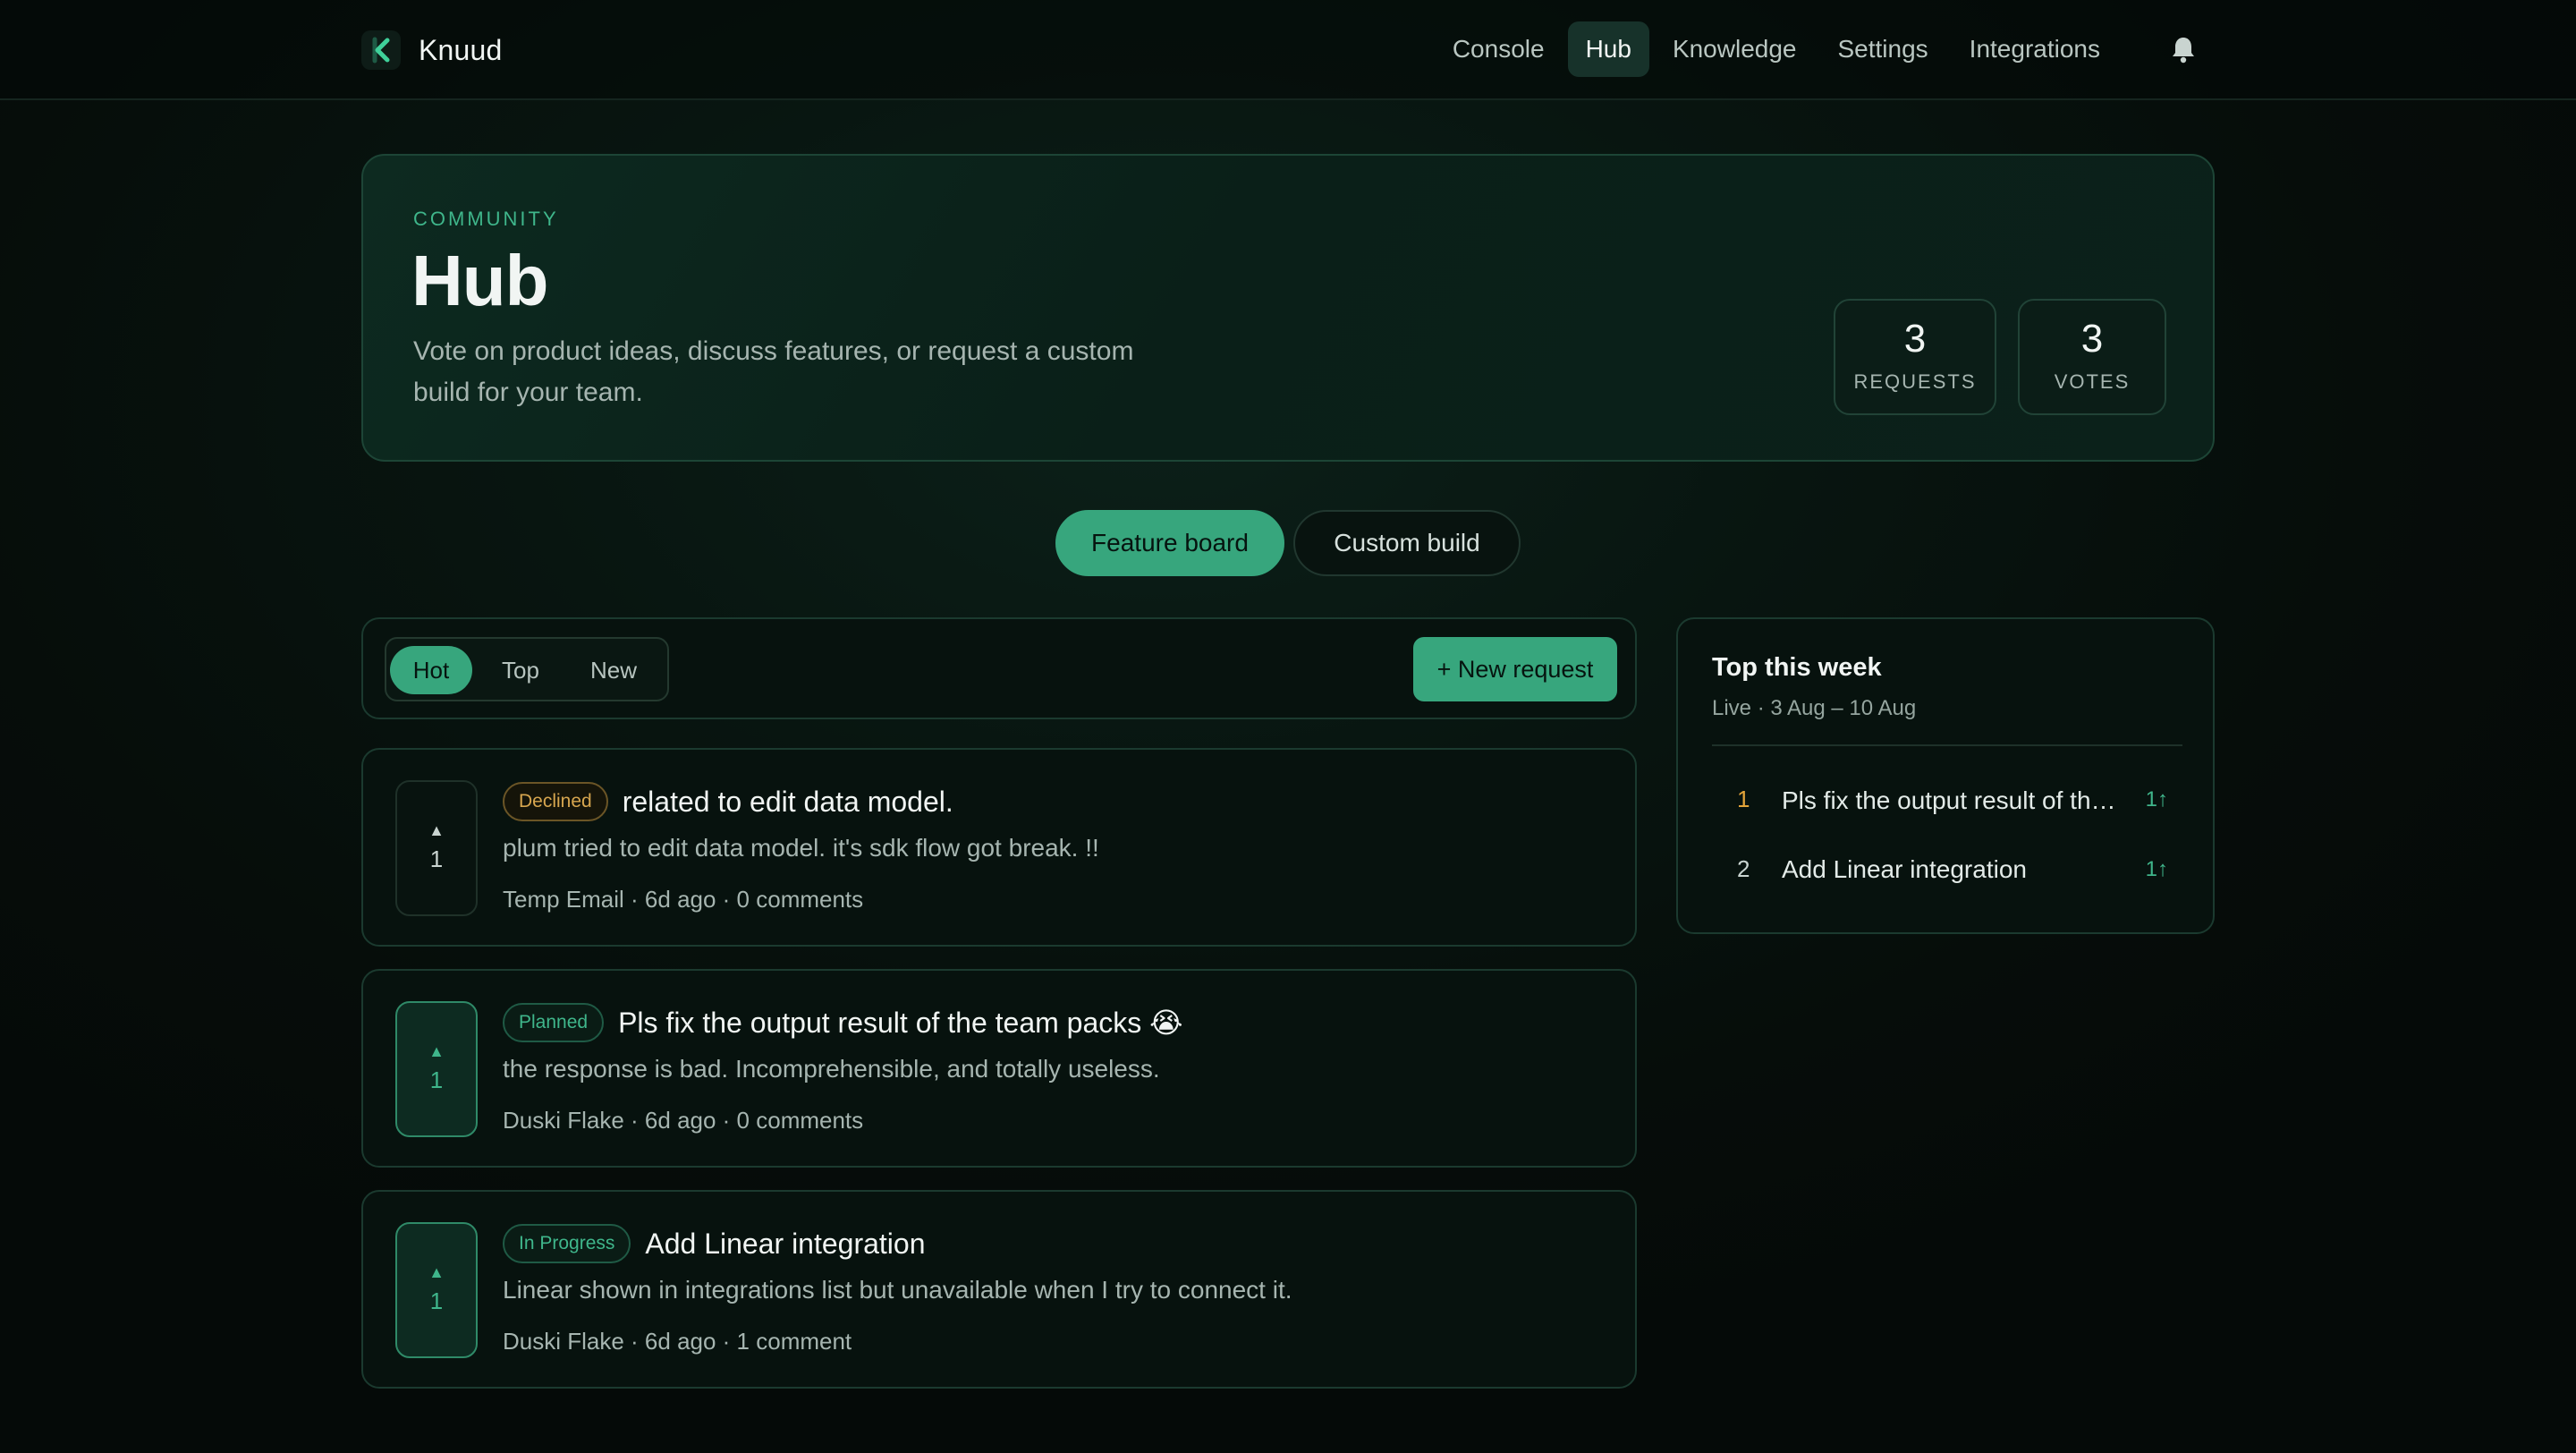 The height and width of the screenshot is (1453, 2576). Describe the element at coordinates (1743, 799) in the screenshot. I see `rank-number: 1` at that location.